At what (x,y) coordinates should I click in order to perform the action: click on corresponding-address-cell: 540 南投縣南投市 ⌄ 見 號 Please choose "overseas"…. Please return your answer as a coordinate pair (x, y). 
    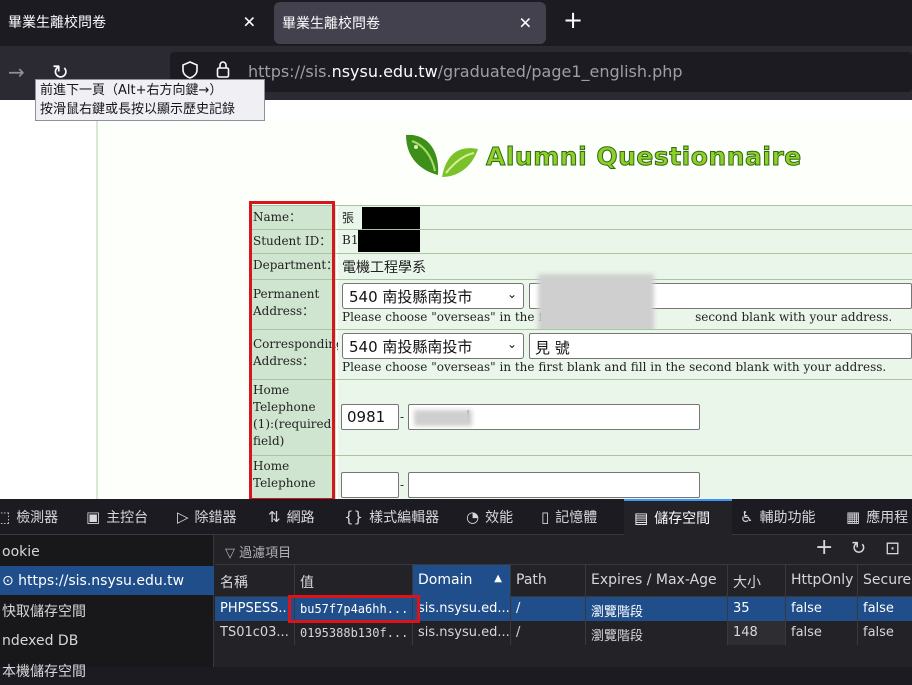
    Looking at the image, I should click on (625, 354).